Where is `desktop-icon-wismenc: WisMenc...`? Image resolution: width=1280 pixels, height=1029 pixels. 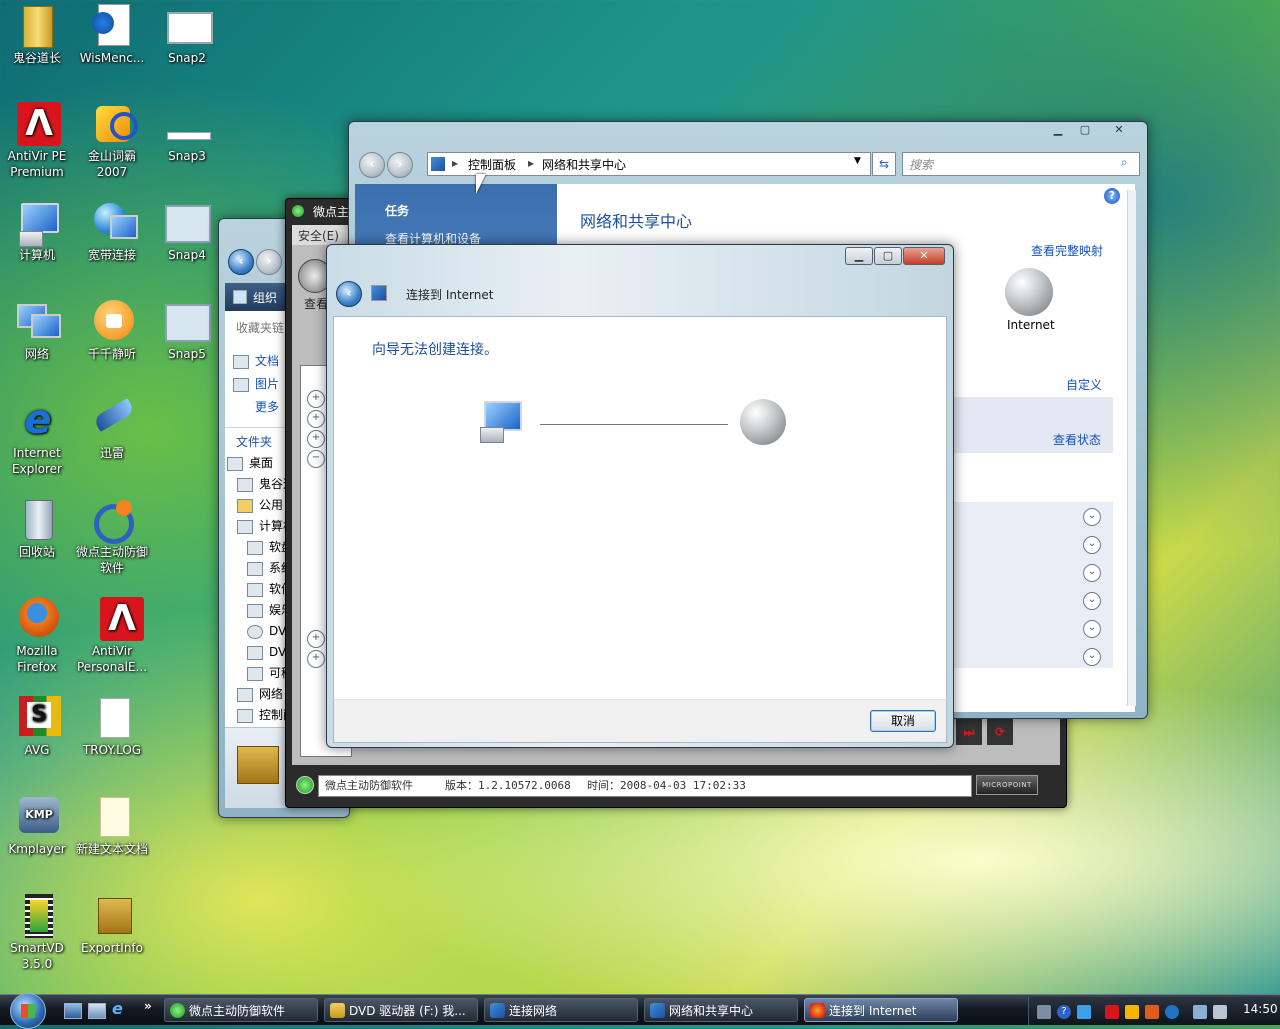 desktop-icon-wismenc: WisMenc... is located at coordinates (112, 35).